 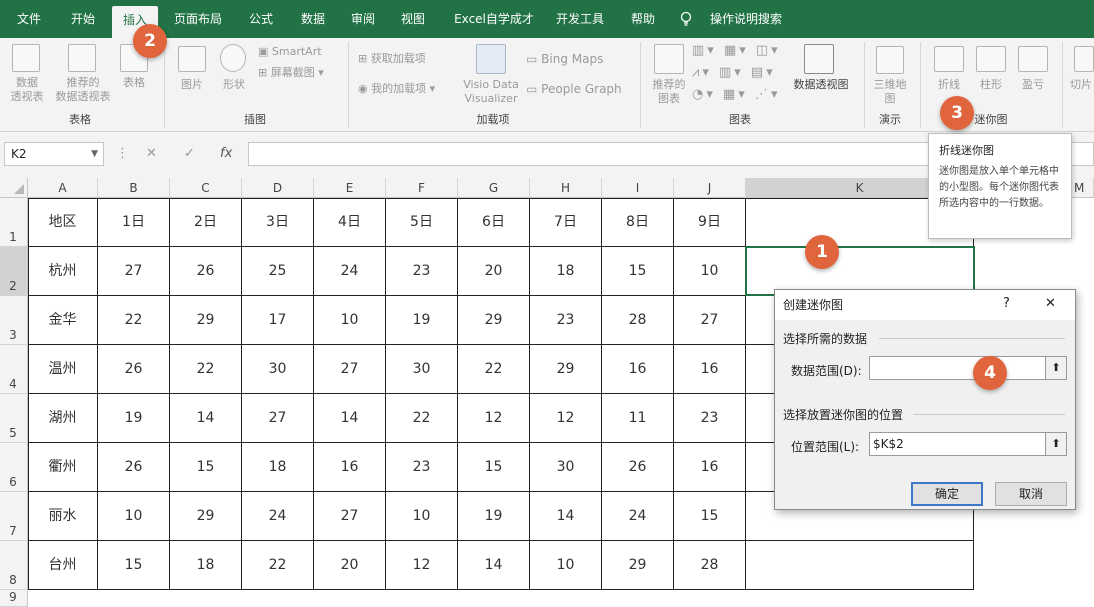 I want to click on col-header-f: F, so click(x=422, y=188).